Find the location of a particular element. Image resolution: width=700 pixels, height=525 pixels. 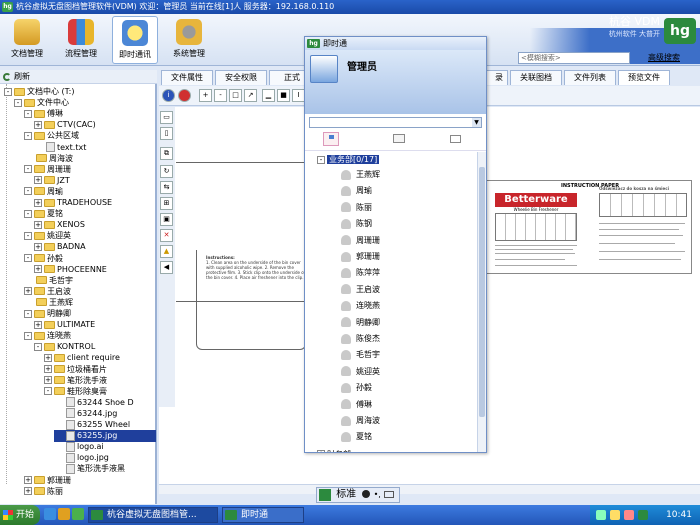

rect-tool-icon: ■ is located at coordinates (283, 95).